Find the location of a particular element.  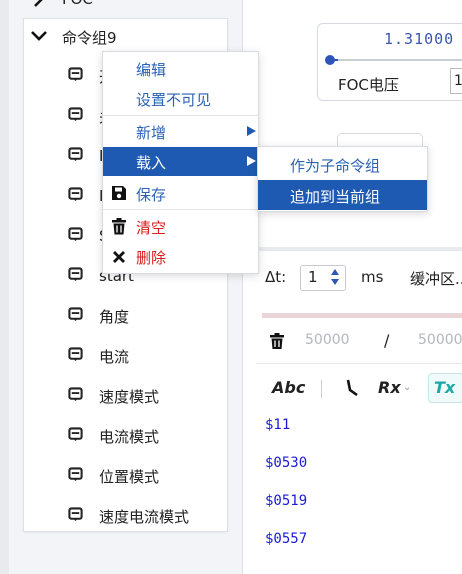

output-line: $0557 is located at coordinates (286, 539).